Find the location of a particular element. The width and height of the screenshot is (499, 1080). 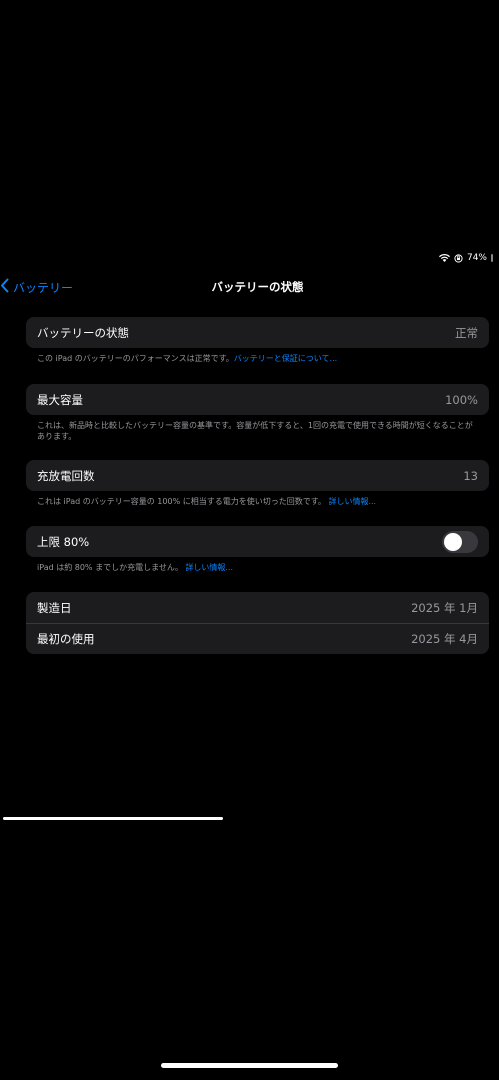

first-use-label: 最初の使用 is located at coordinates (66, 639).